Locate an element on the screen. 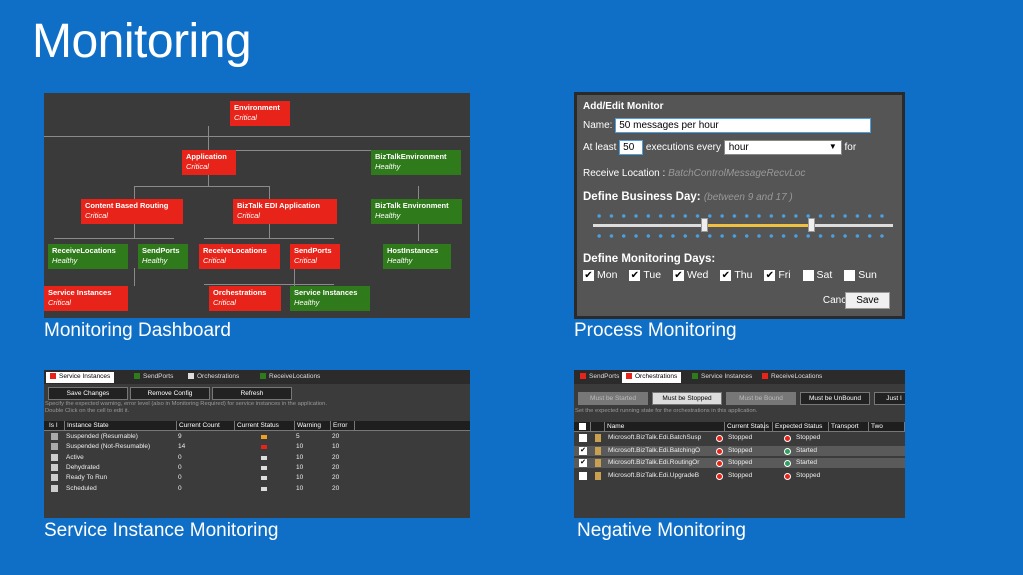  col-transport: Transport is located at coordinates (849, 427).